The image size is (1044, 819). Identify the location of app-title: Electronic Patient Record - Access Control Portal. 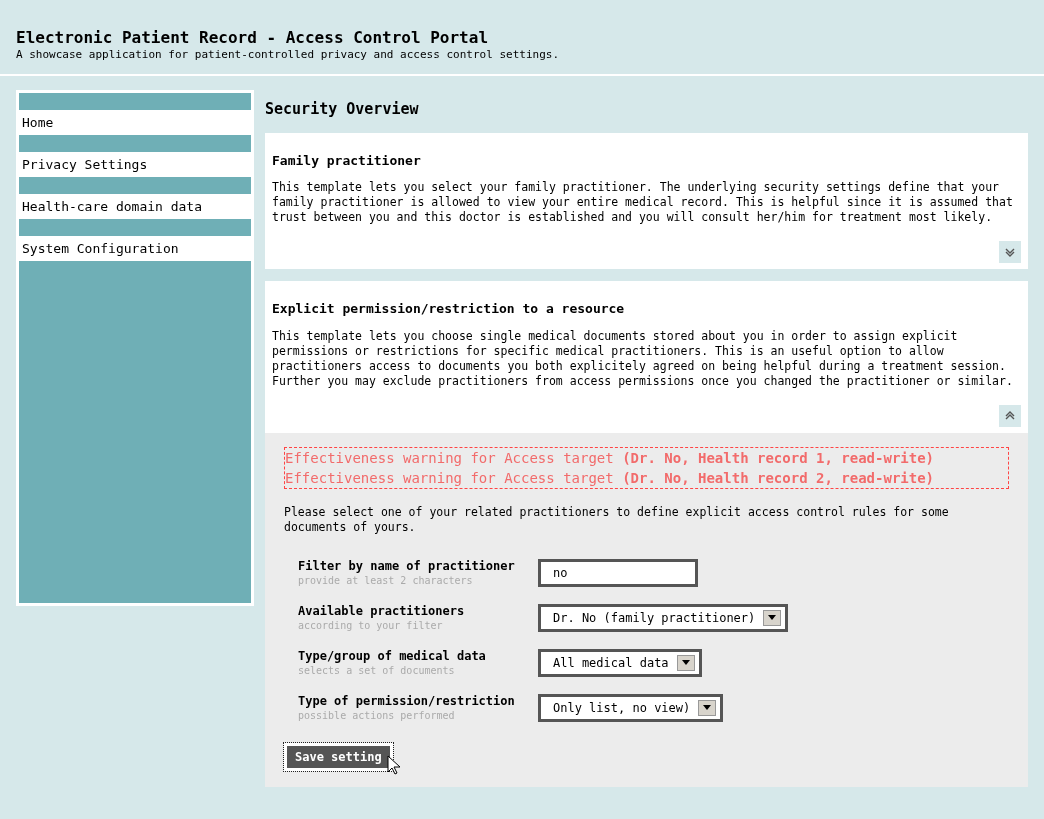
(252, 38).